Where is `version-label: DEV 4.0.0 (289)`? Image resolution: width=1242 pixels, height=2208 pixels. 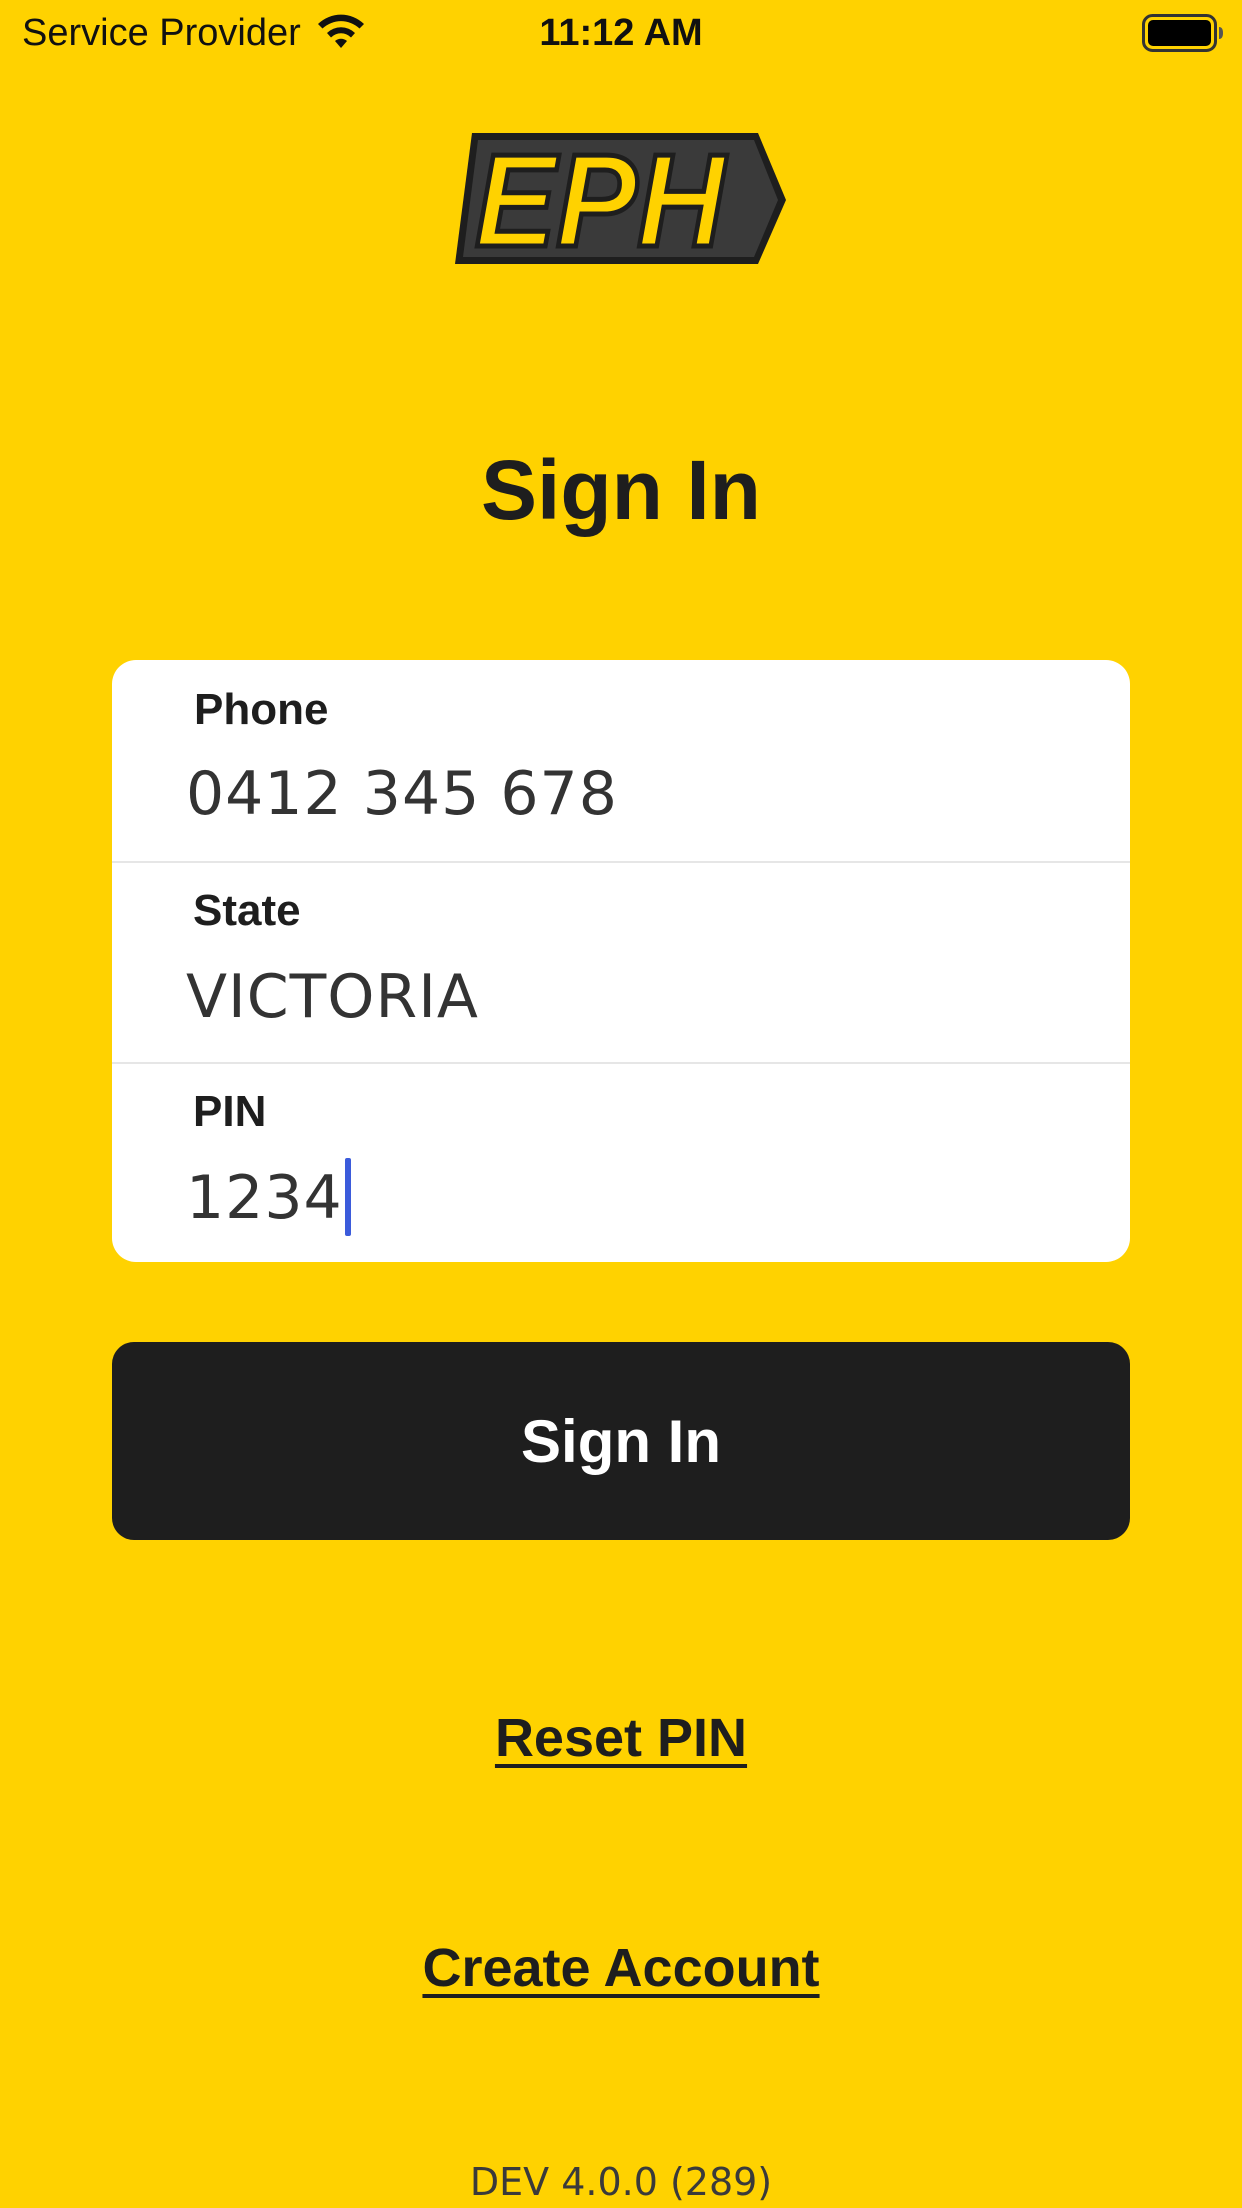
version-label: DEV 4.0.0 (289) is located at coordinates (621, 2182).